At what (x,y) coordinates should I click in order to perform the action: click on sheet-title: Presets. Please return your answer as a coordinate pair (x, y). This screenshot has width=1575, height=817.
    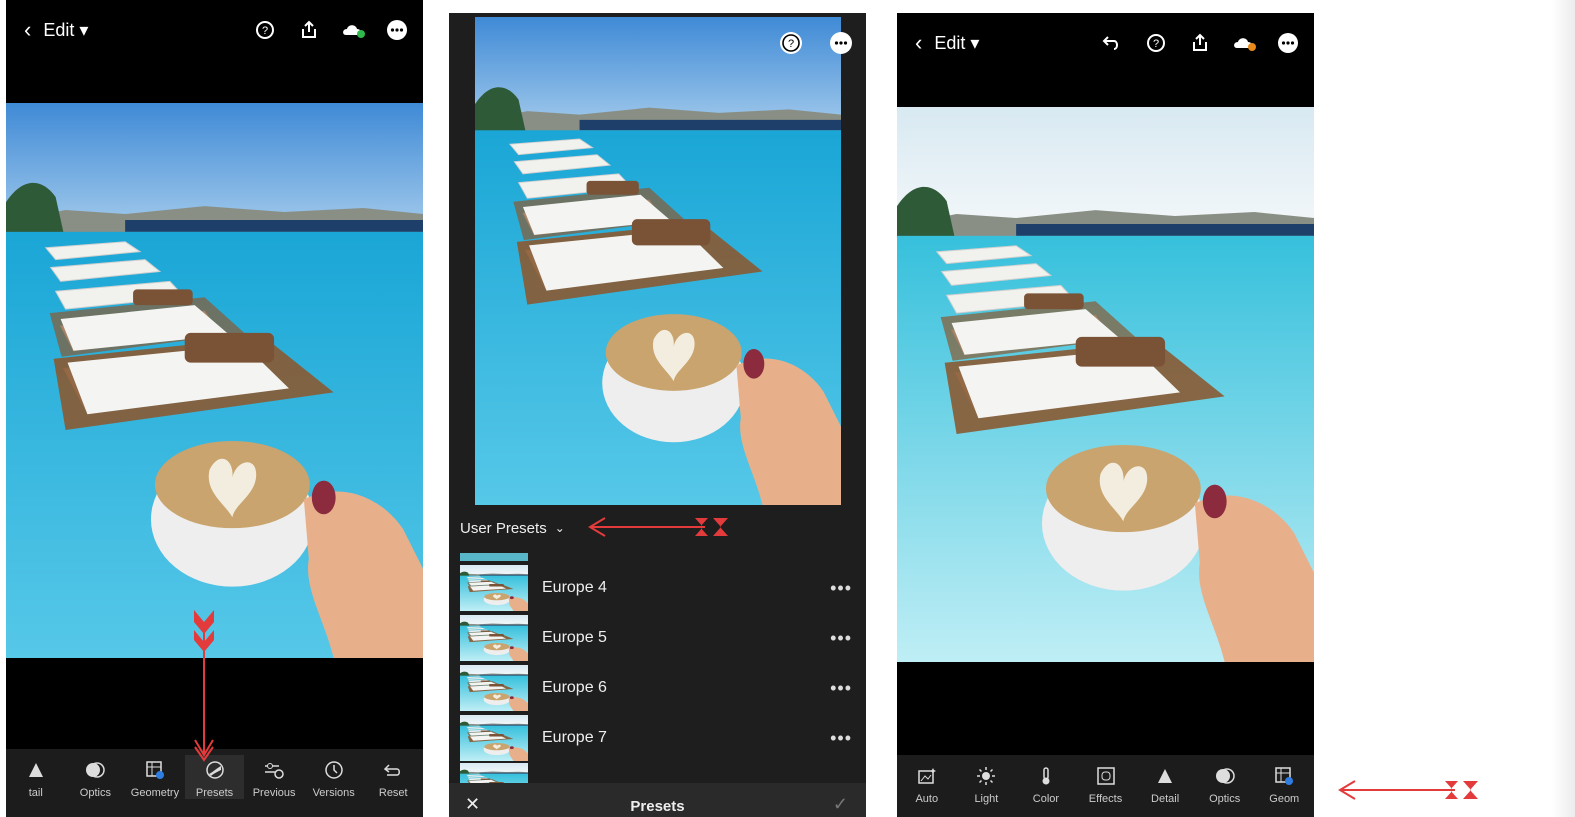
    Looking at the image, I should click on (657, 806).